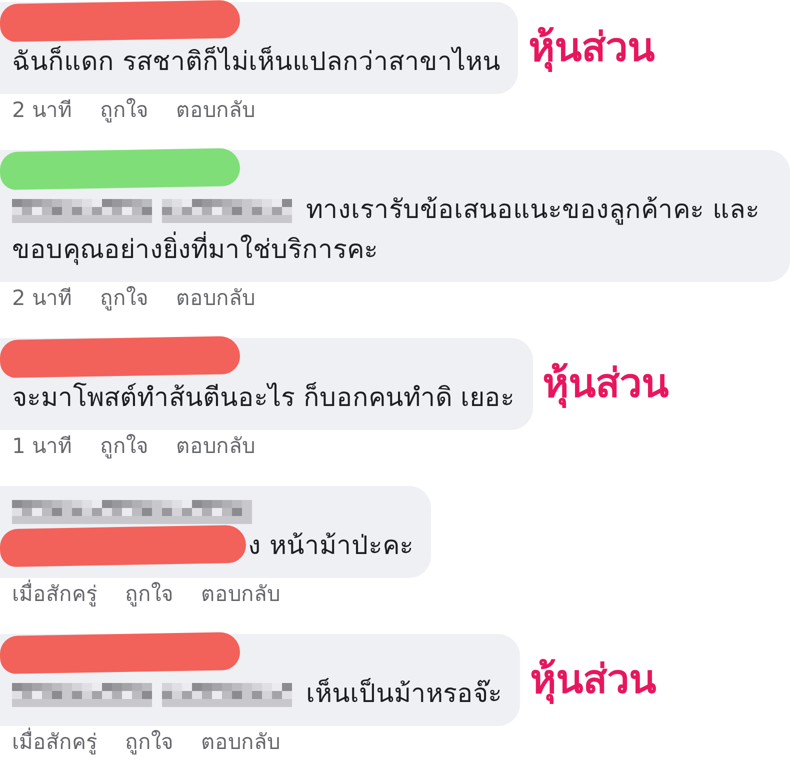 The width and height of the screenshot is (800, 763). Describe the element at coordinates (42, 446) in the screenshot. I see `comment-time: 1 นาที` at that location.